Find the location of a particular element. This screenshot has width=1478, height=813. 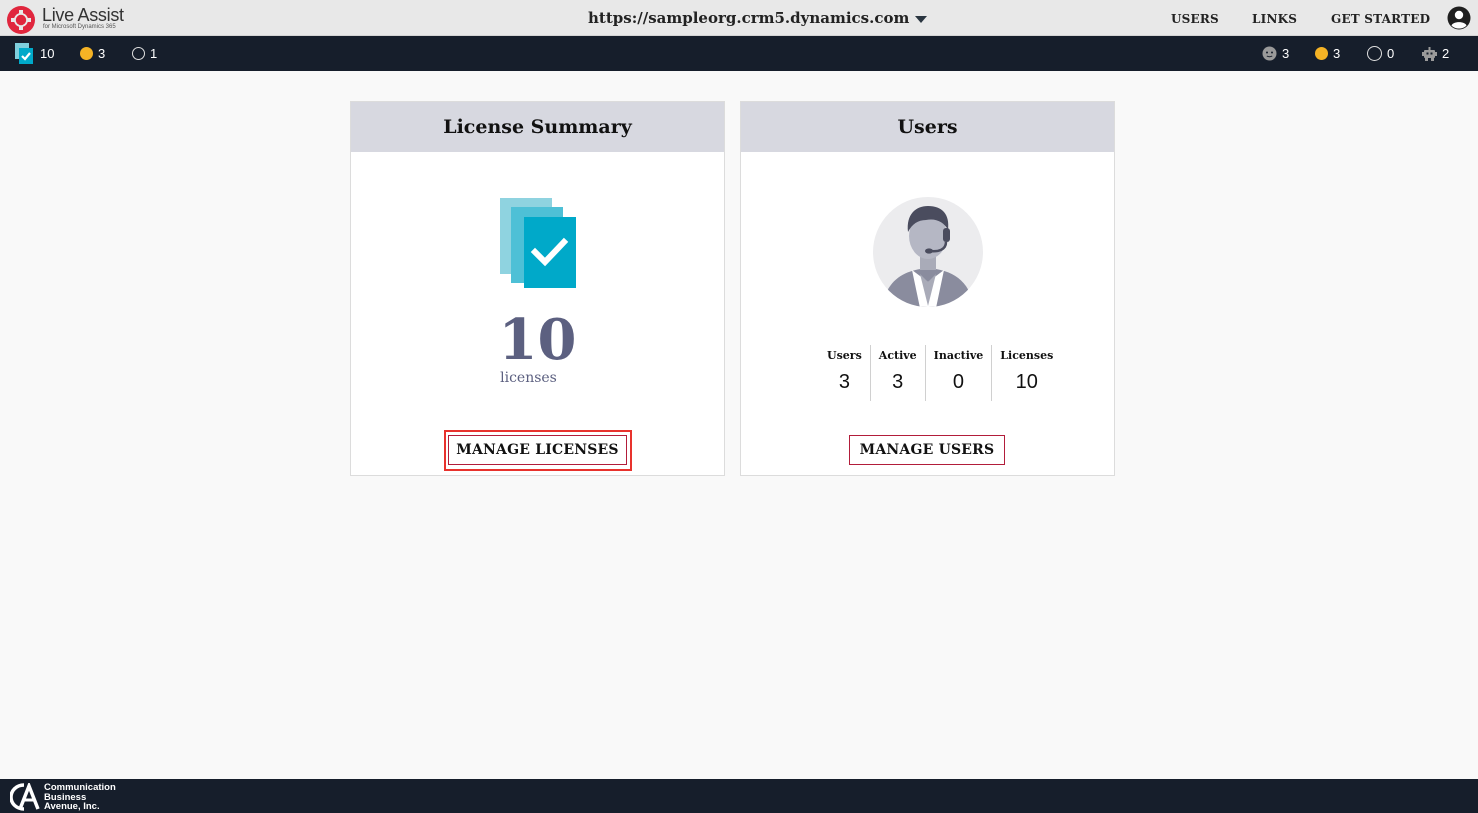

offline-status-count: 1 is located at coordinates (154, 53).